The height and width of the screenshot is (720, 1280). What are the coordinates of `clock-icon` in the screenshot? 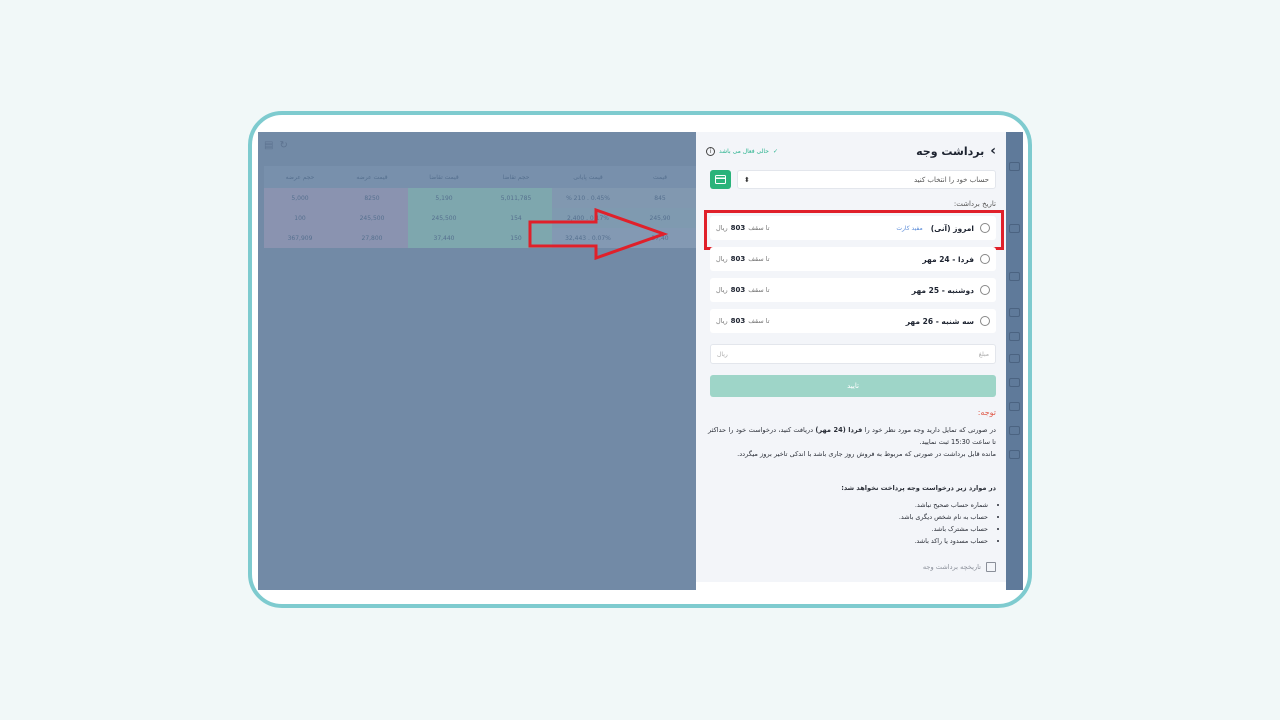 It's located at (1014, 336).